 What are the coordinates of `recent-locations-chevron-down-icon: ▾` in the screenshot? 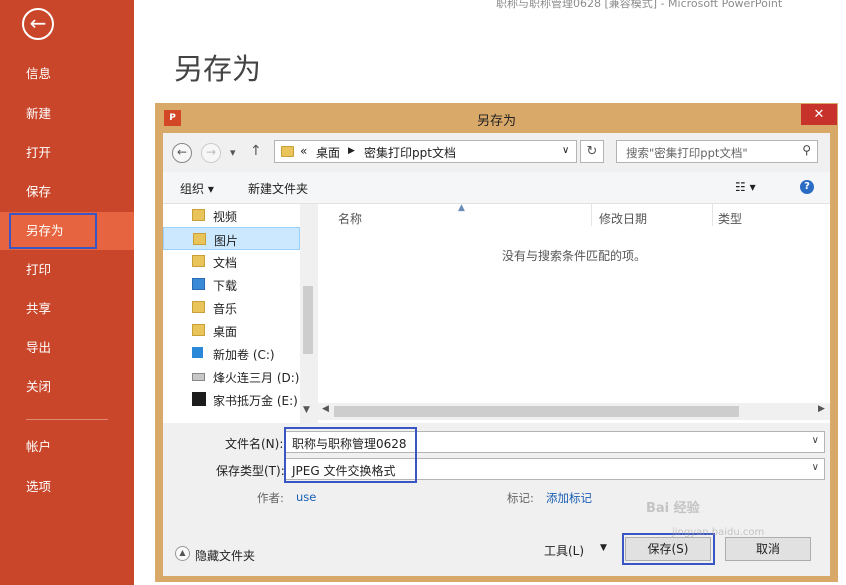 It's located at (233, 152).